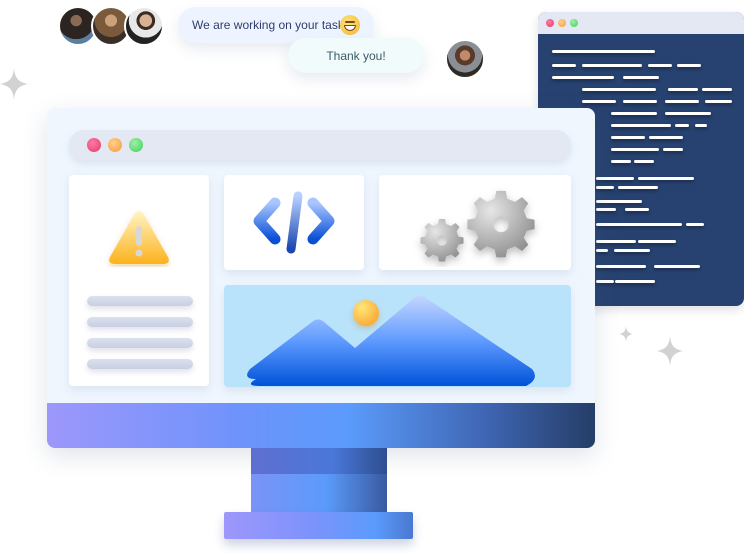  I want to click on chat-bubble-reply: Thank you!, so click(356, 55).